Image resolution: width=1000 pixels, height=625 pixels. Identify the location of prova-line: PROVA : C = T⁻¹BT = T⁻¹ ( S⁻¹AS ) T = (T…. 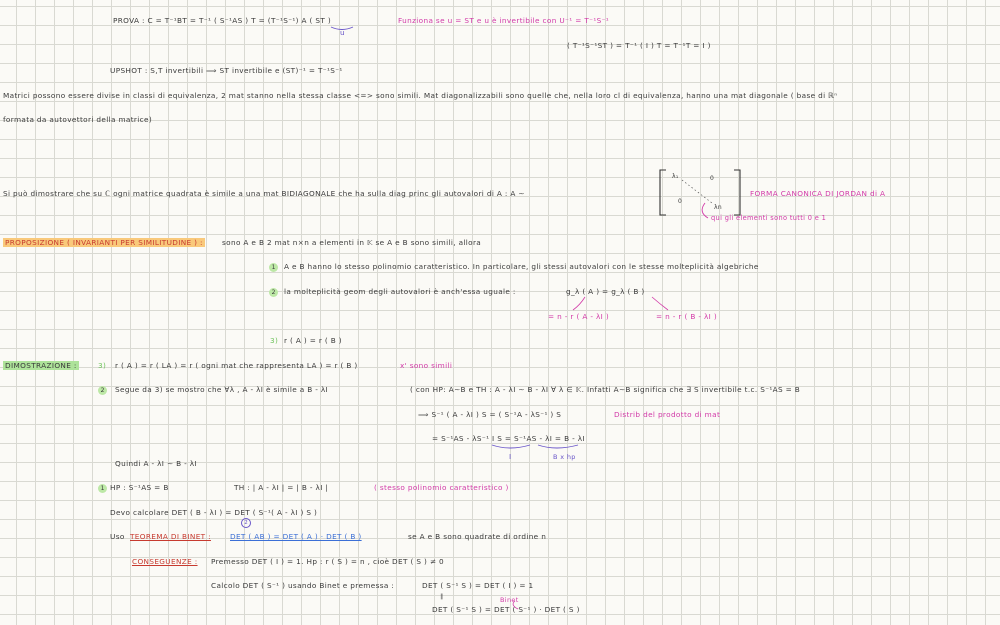
(222, 20).